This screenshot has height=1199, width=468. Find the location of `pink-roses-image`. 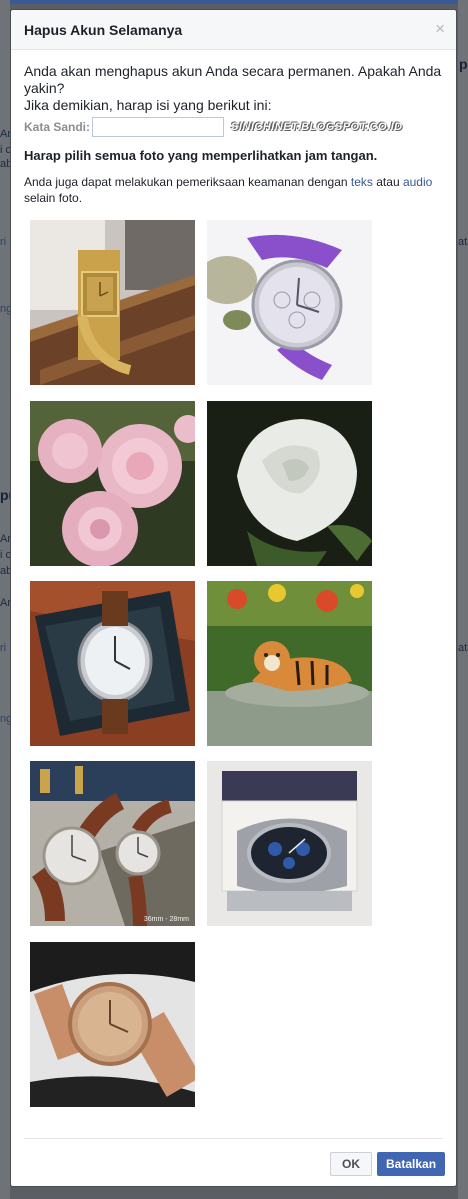

pink-roses-image is located at coordinates (112, 483).